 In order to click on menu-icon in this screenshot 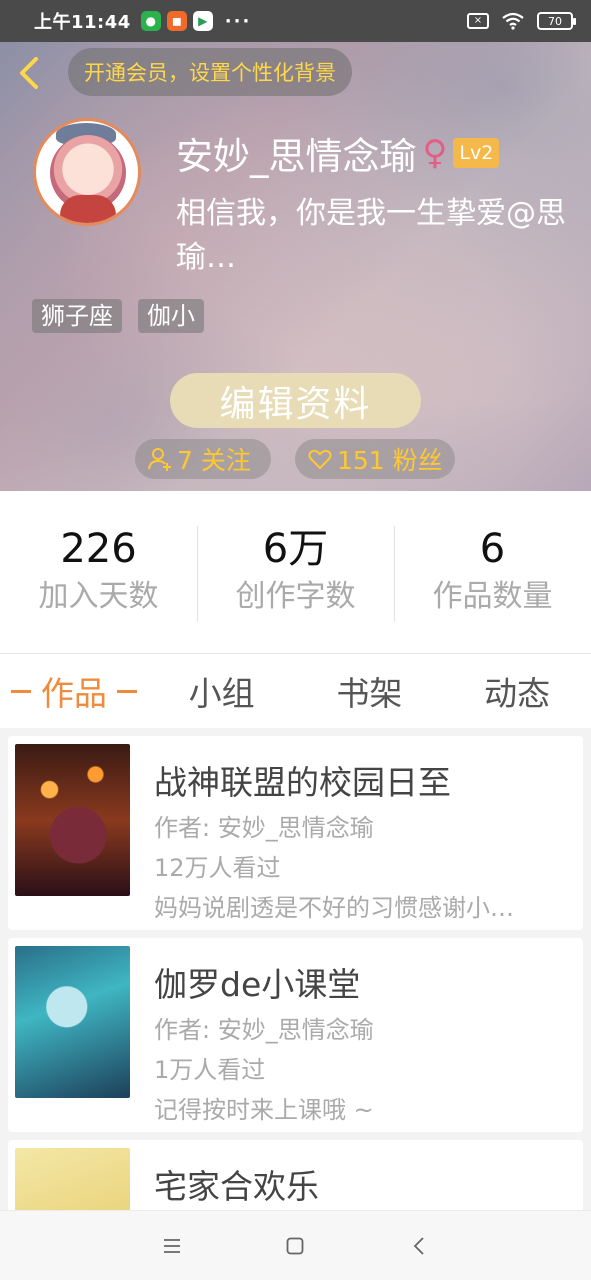, I will do `click(171, 1245)`.